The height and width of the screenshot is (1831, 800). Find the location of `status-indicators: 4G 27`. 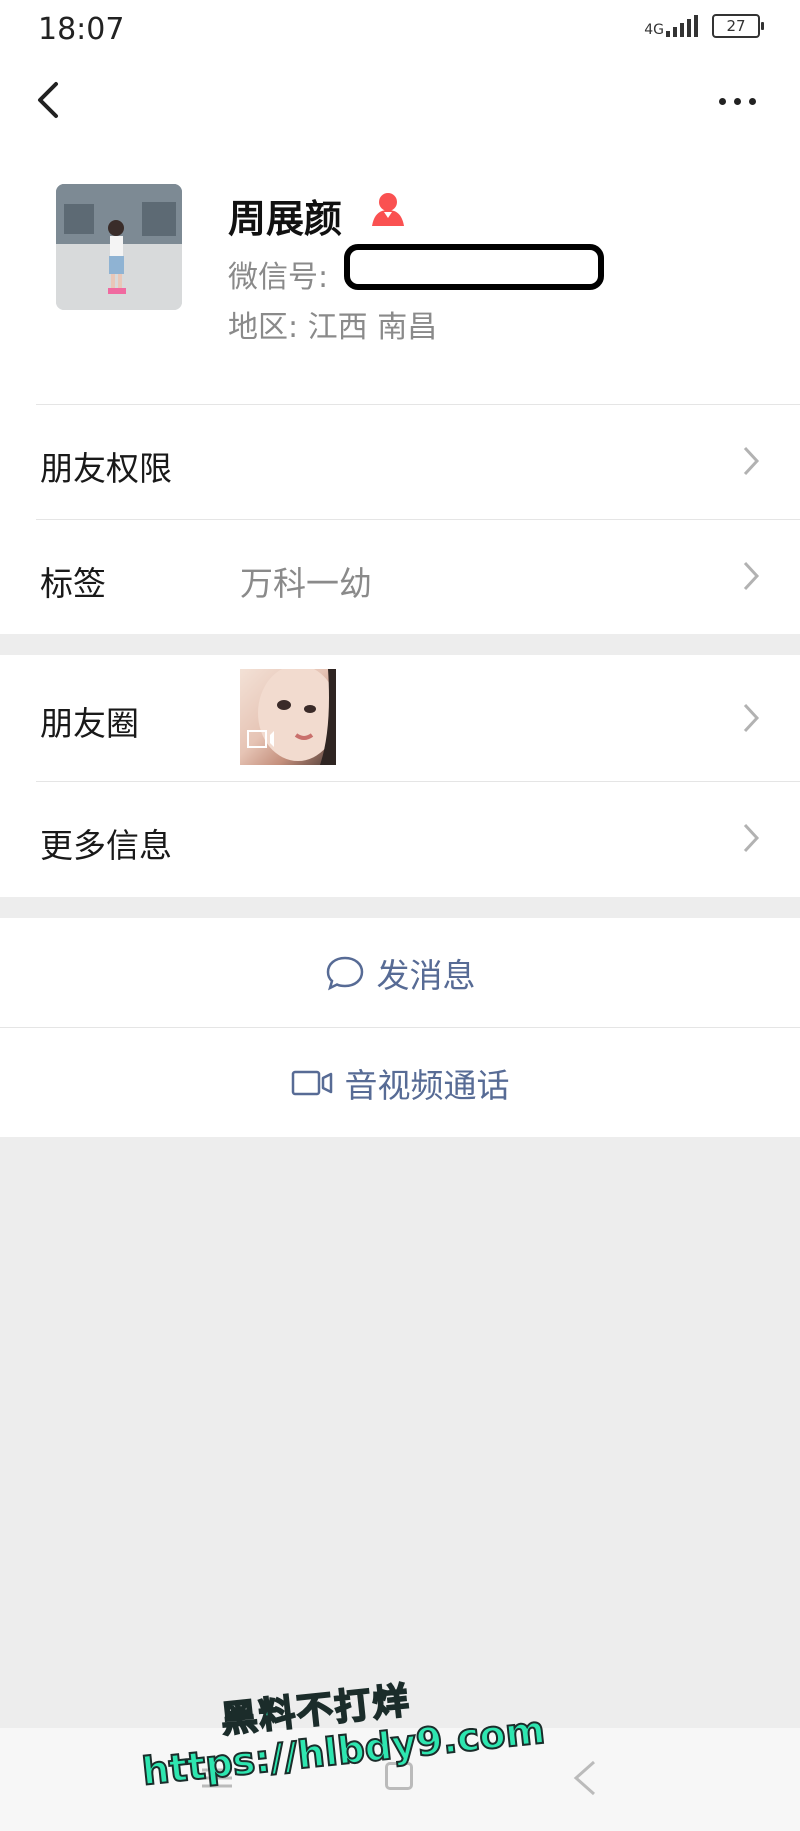

status-indicators: 4G 27 is located at coordinates (704, 26).